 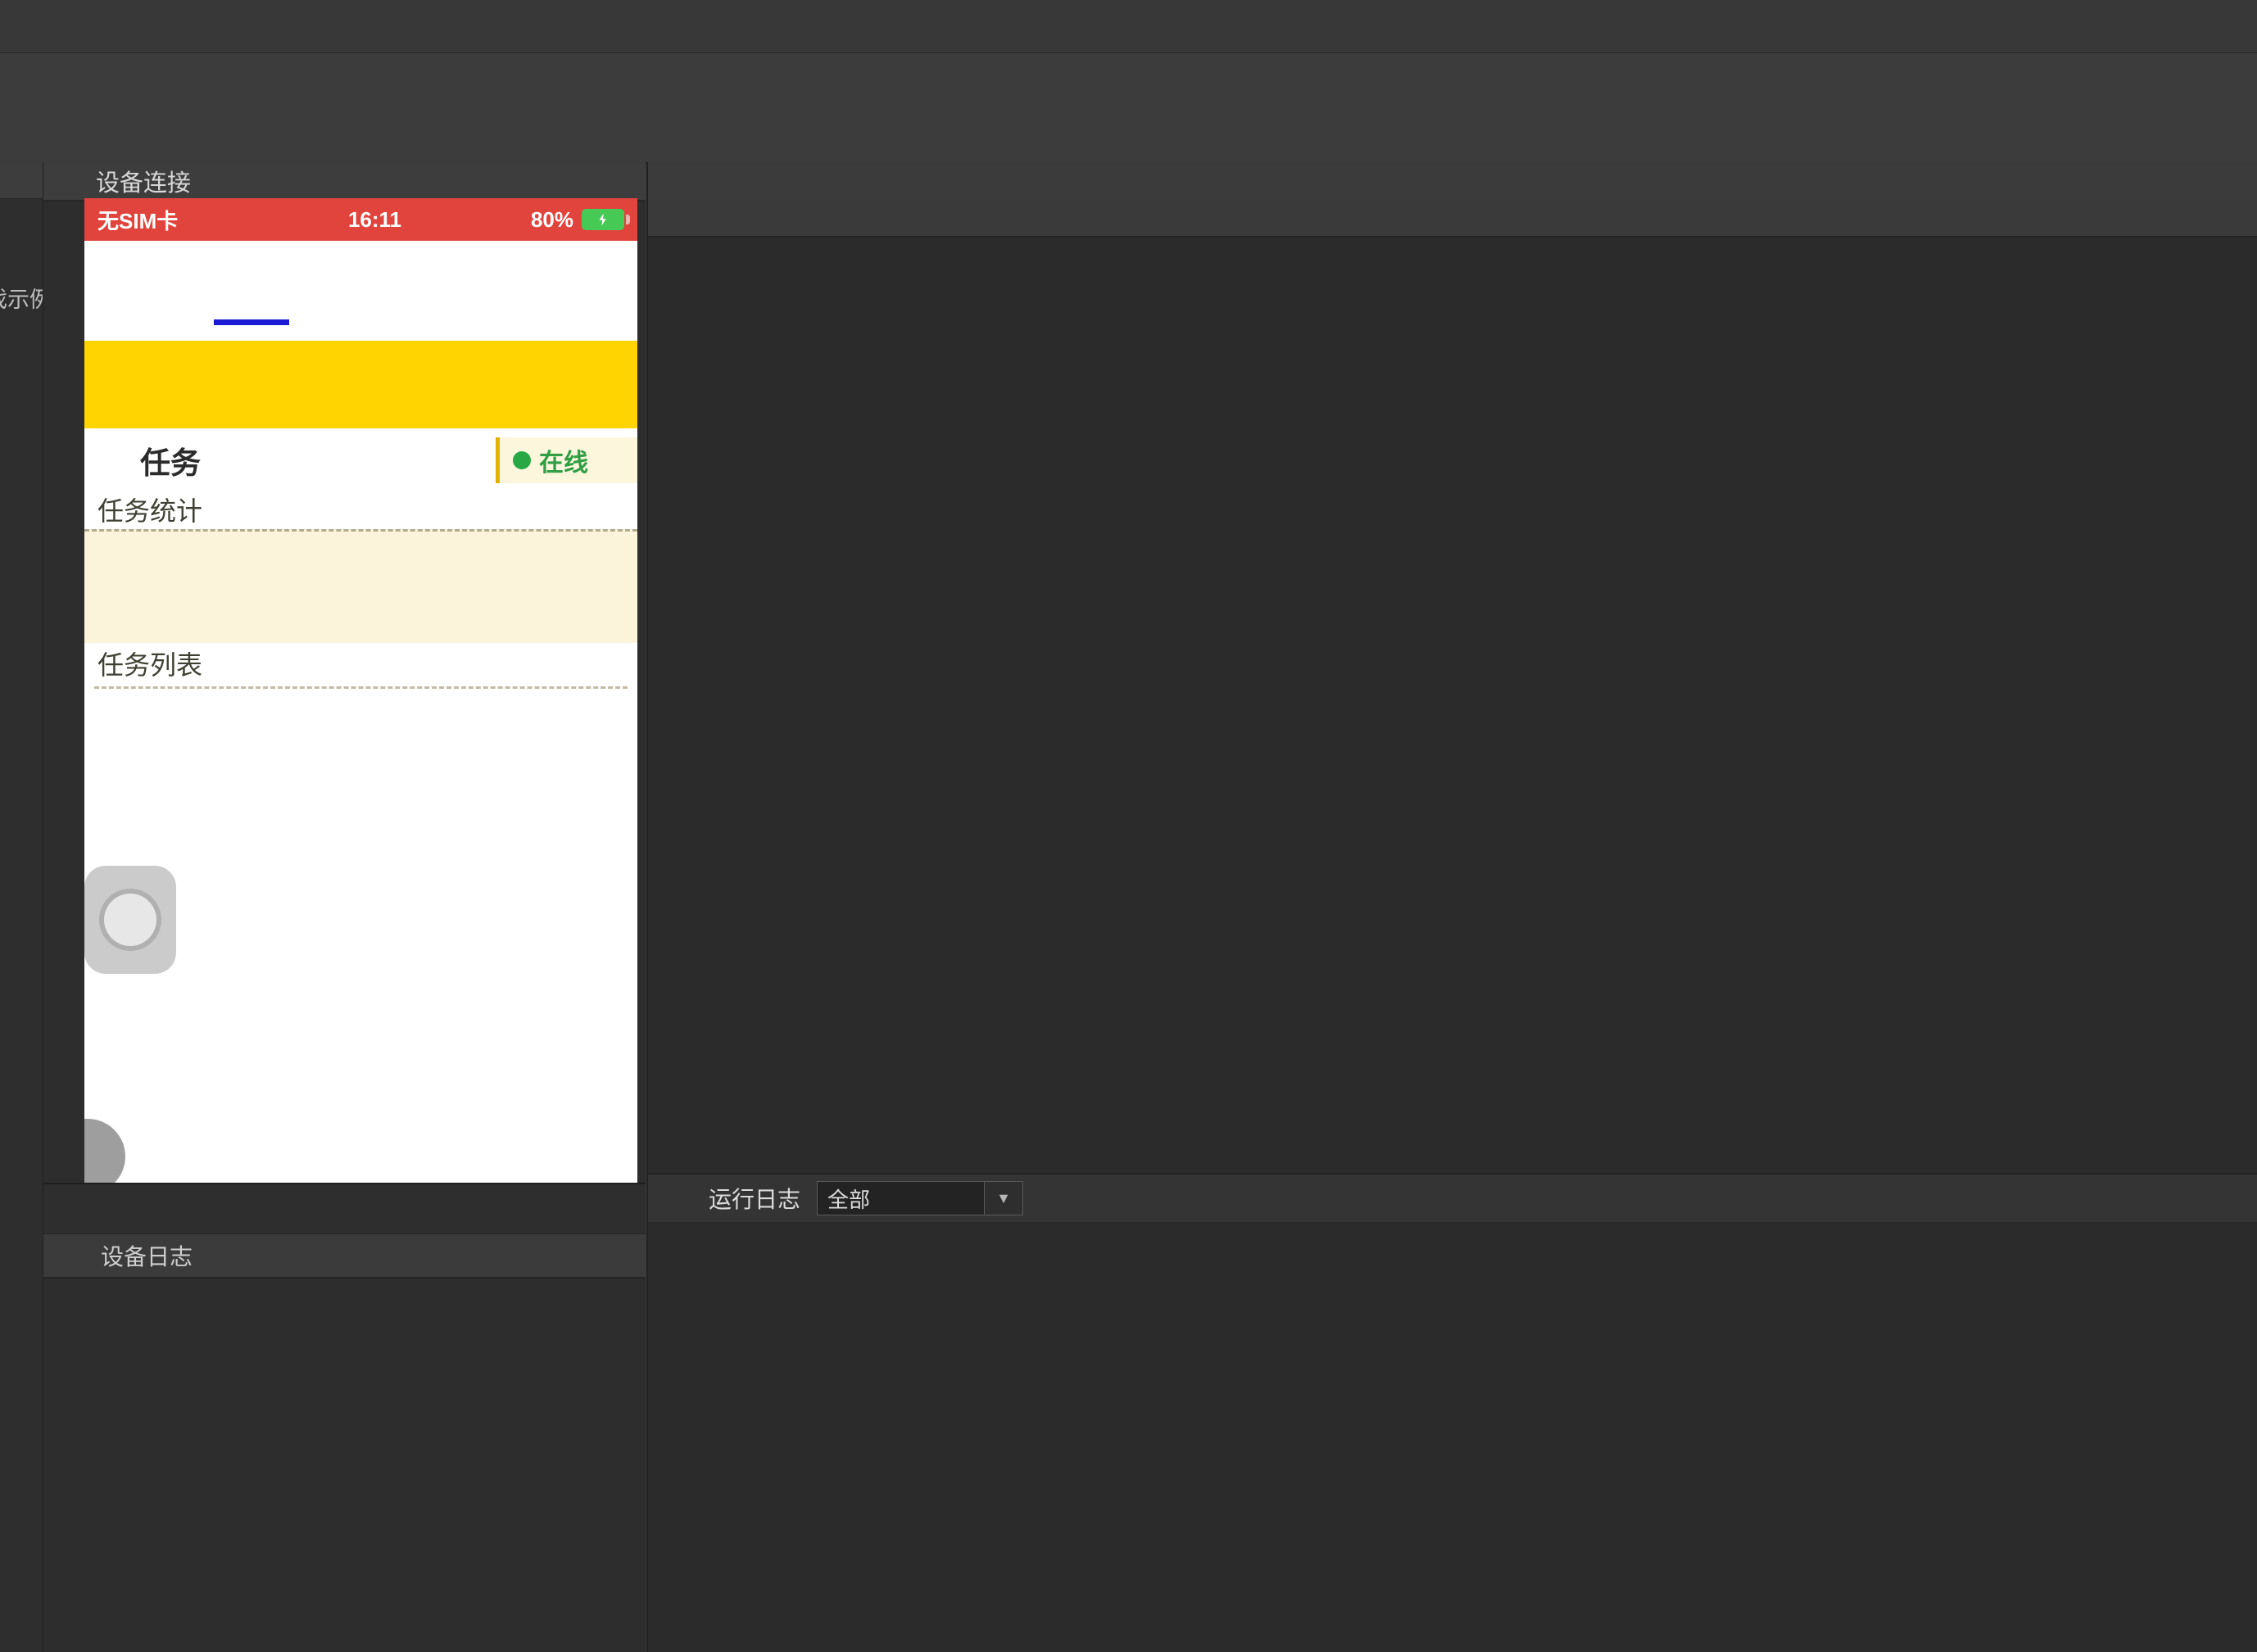 What do you see at coordinates (1074, 1198) in the screenshot?
I see `clear-log-icon` at bounding box center [1074, 1198].